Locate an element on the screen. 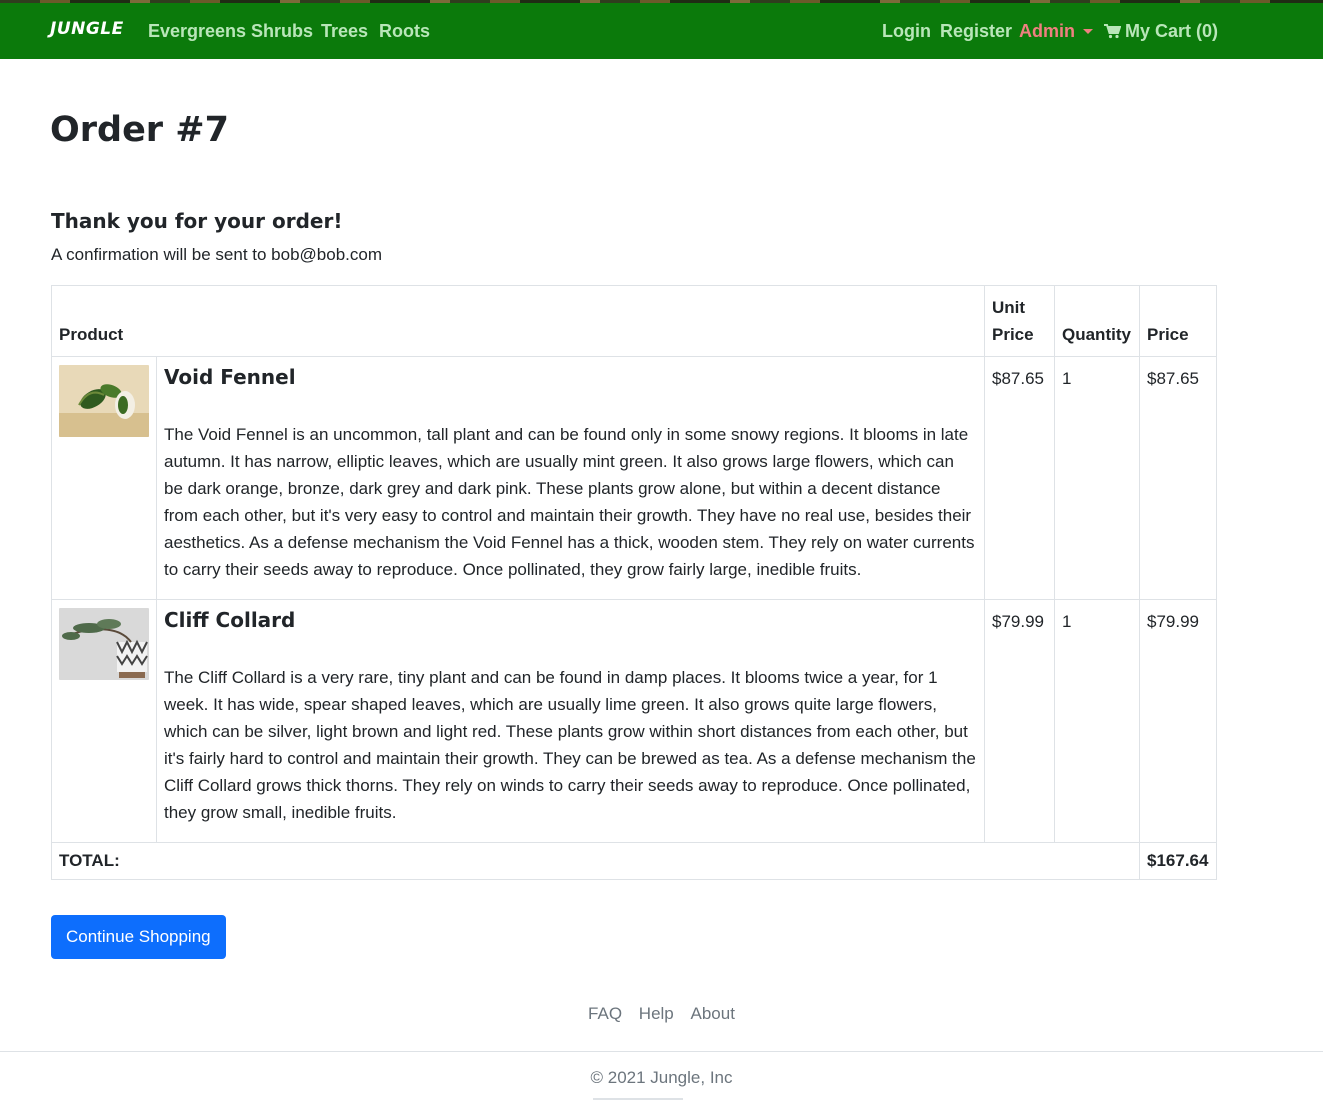 The height and width of the screenshot is (1101, 1323). nav-cart: My Cart (0) is located at coordinates (1161, 32).